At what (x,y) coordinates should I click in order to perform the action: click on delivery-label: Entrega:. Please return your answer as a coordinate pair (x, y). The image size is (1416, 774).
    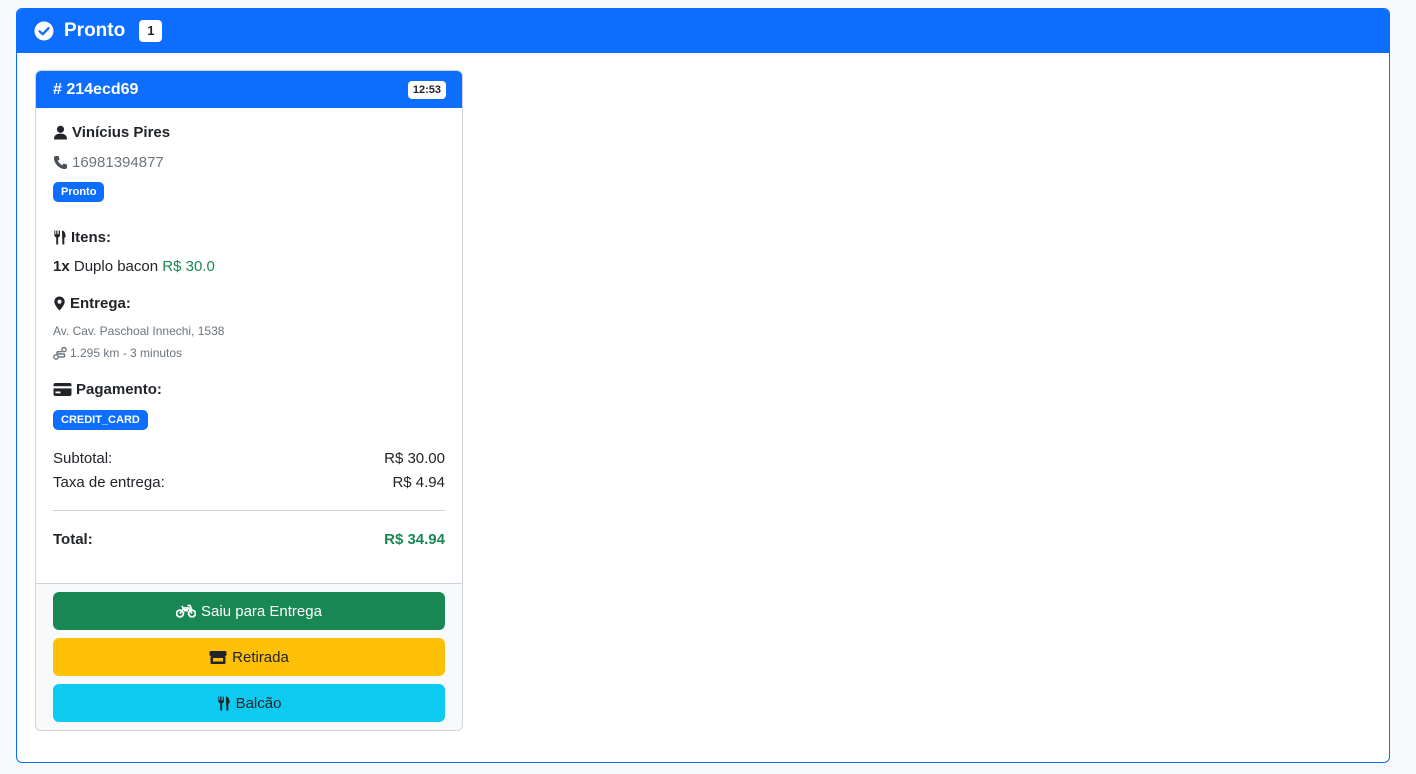
    Looking at the image, I should click on (100, 303).